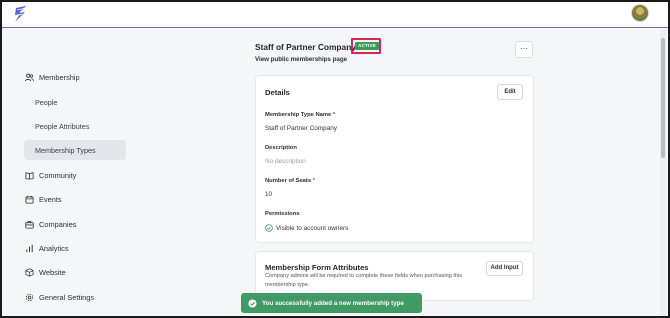  What do you see at coordinates (50, 199) in the screenshot?
I see `sidebar-item-label: Events` at bounding box center [50, 199].